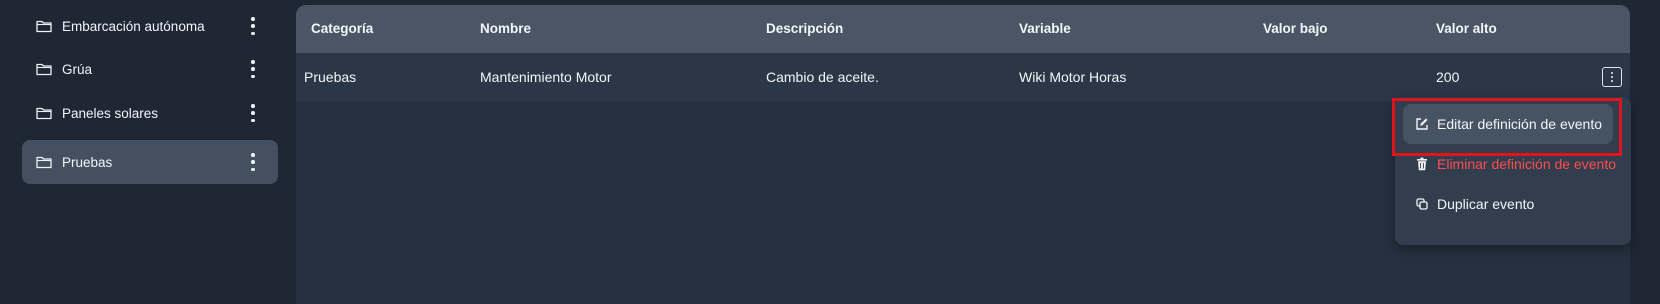 This screenshot has height=304, width=1660. Describe the element at coordinates (150, 69) in the screenshot. I see `sidebar-item-grua: Grúa` at that location.